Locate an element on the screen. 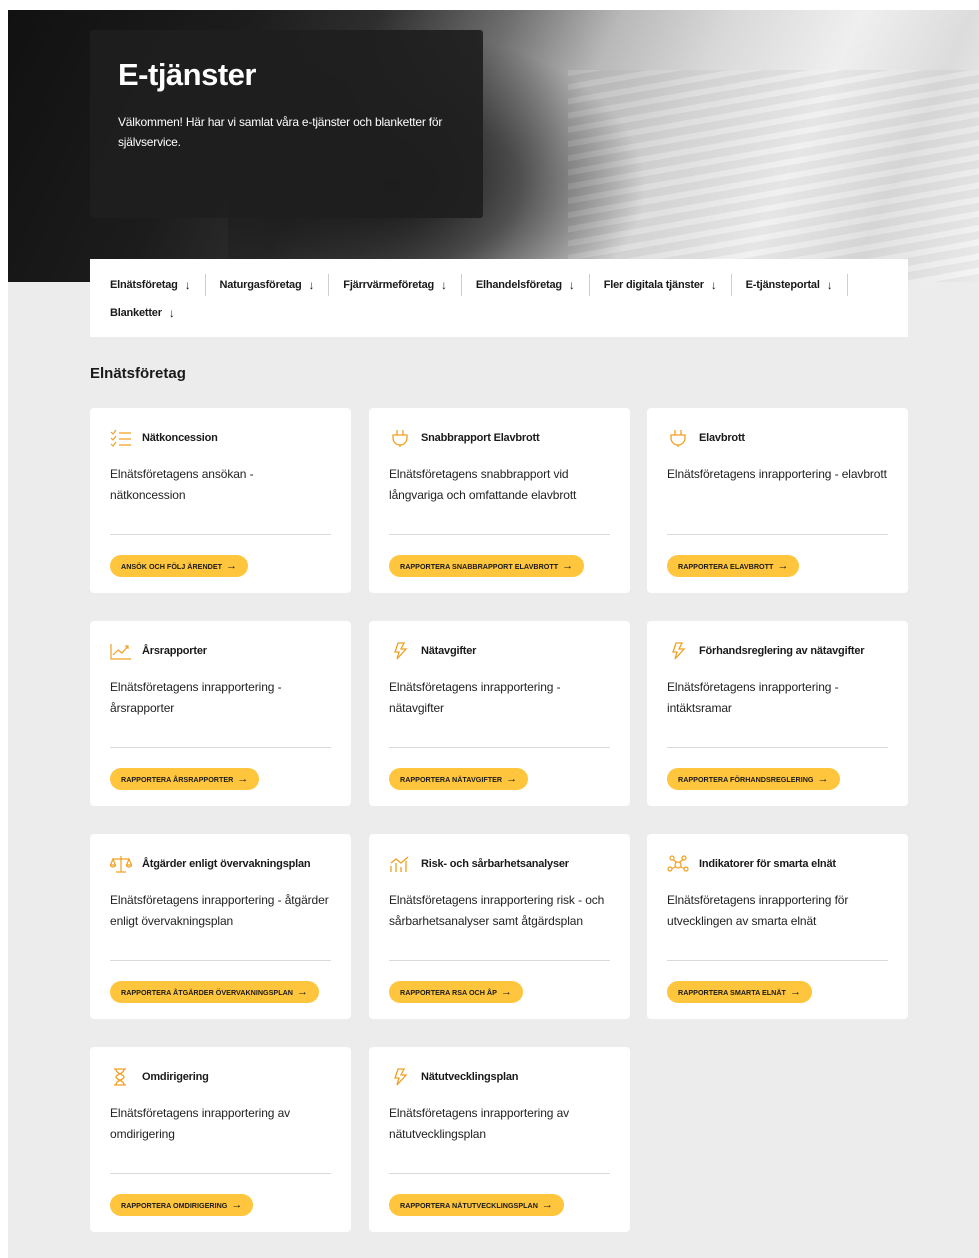  scale-icon is located at coordinates (121, 864).